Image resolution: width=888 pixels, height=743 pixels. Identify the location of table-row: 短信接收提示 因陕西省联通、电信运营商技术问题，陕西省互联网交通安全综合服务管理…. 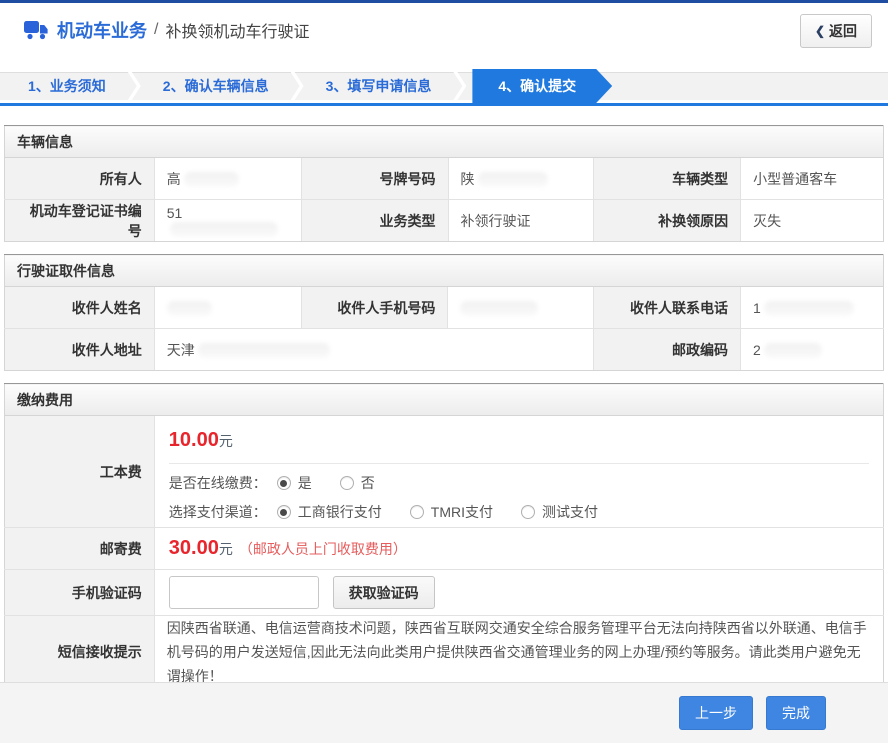
(444, 652).